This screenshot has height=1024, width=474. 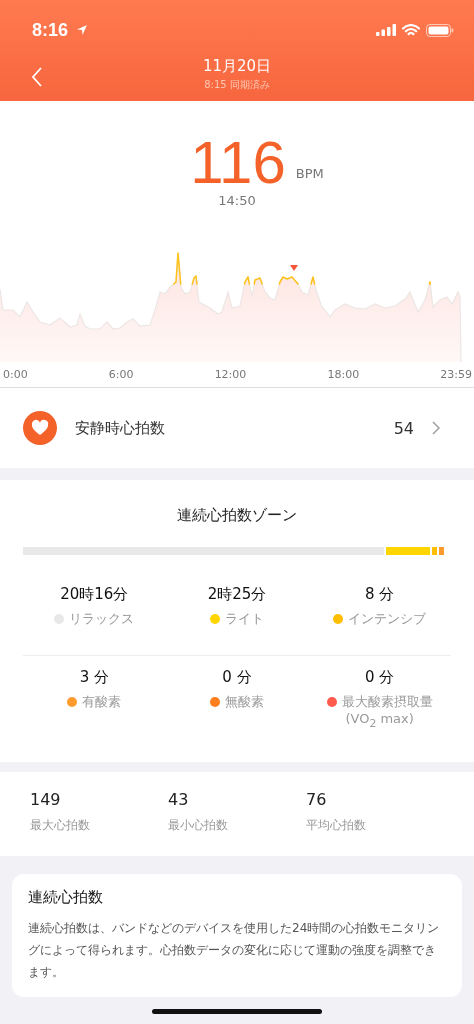 I want to click on chevron-icon, so click(x=436, y=428).